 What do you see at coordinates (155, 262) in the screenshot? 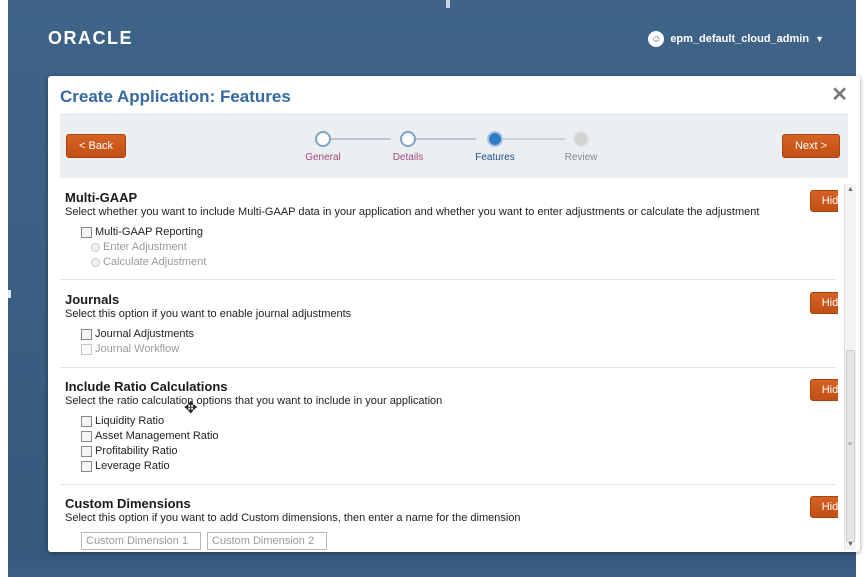
I see `option-label: Calculate Adjustment` at bounding box center [155, 262].